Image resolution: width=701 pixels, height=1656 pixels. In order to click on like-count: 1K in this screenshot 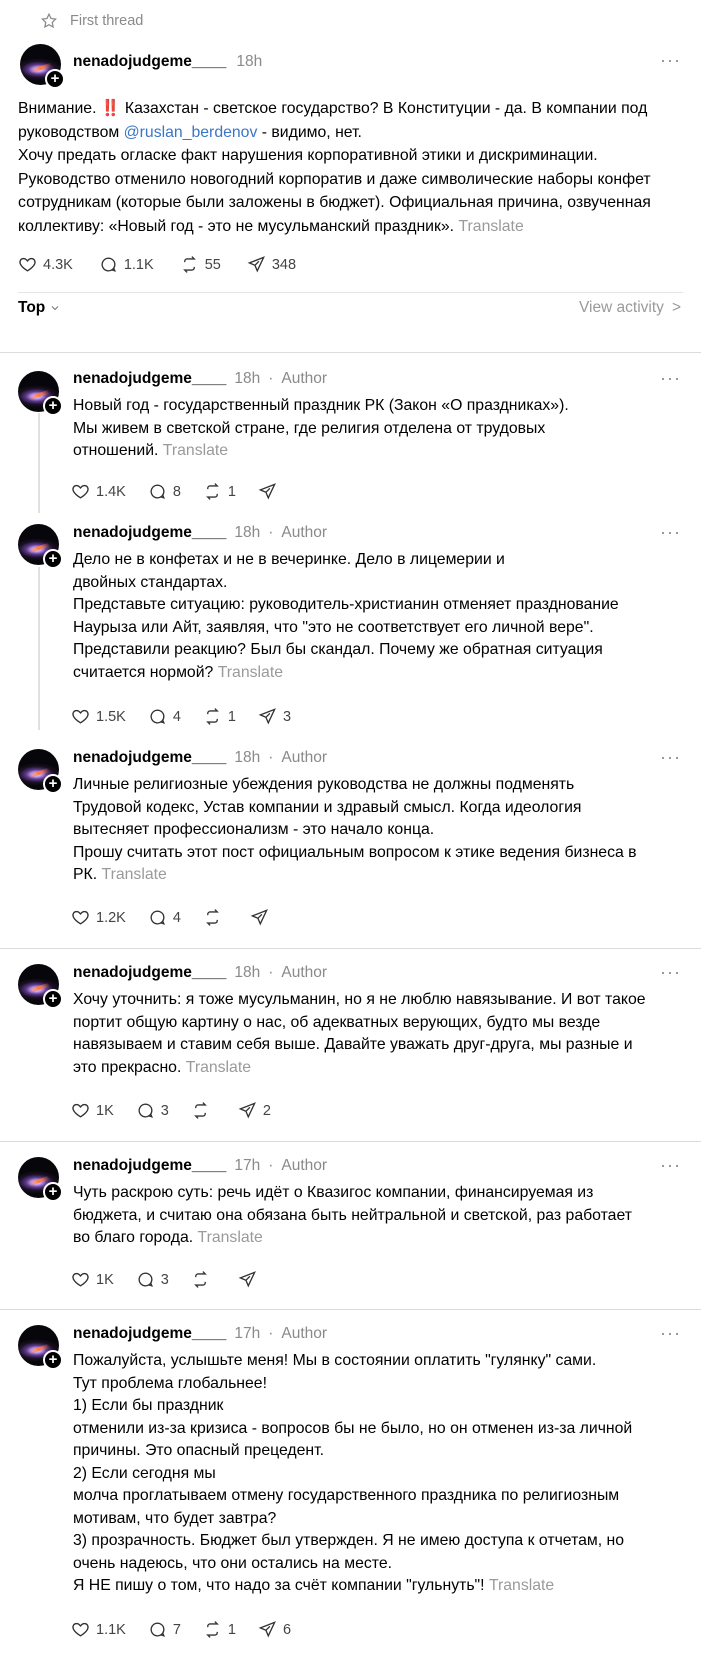, I will do `click(105, 1110)`.